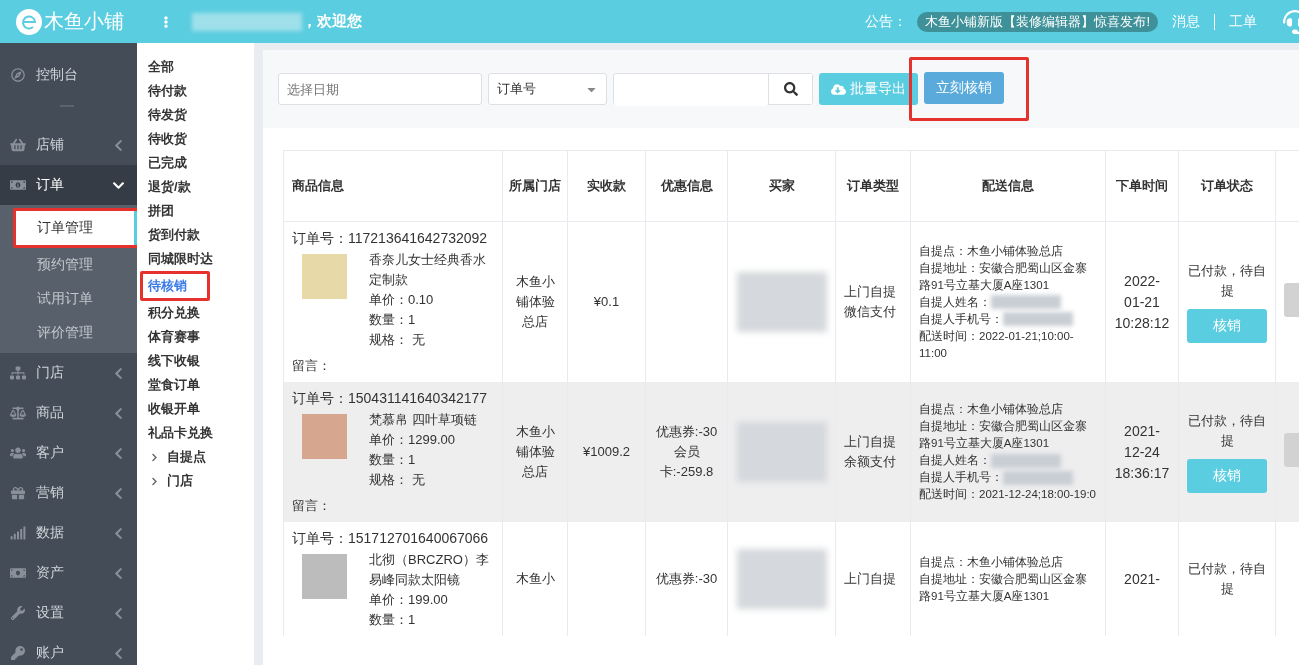  What do you see at coordinates (423, 420) in the screenshot?
I see `product-name: 梵慕帛 四叶草项链` at bounding box center [423, 420].